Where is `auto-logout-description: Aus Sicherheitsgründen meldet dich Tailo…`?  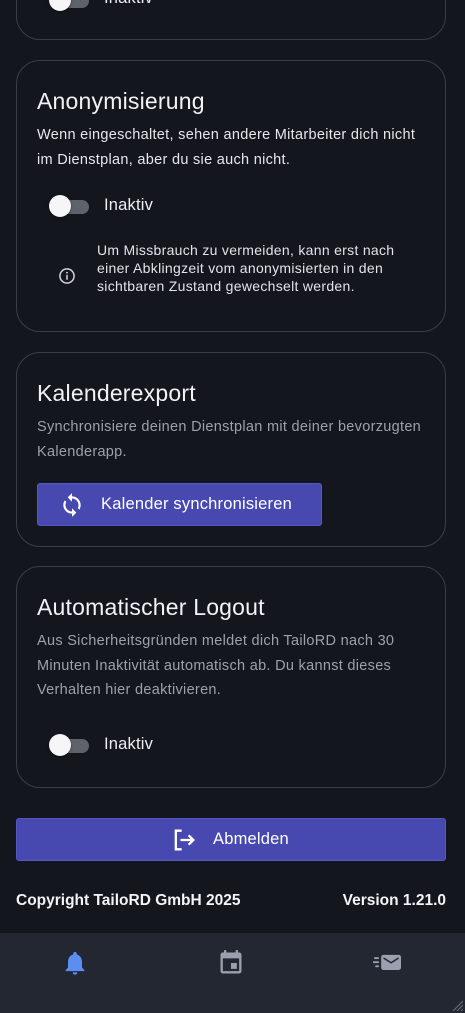 auto-logout-description: Aus Sicherheitsgründen meldet dich Tailo… is located at coordinates (216, 665).